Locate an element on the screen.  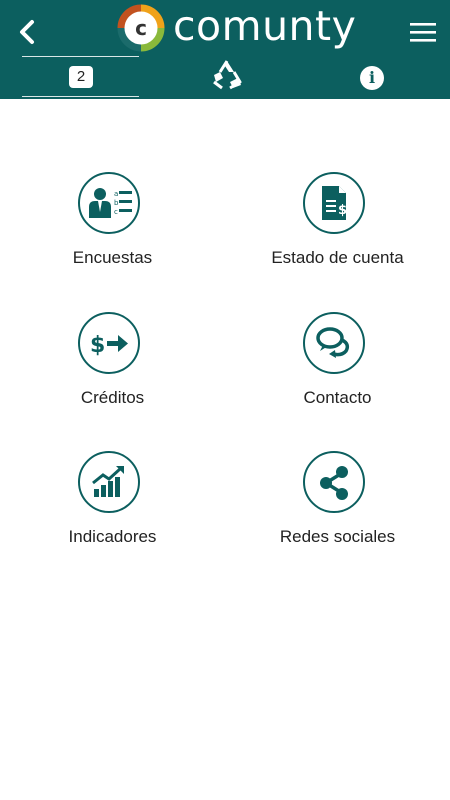
back-arrow-icon is located at coordinates (28, 32).